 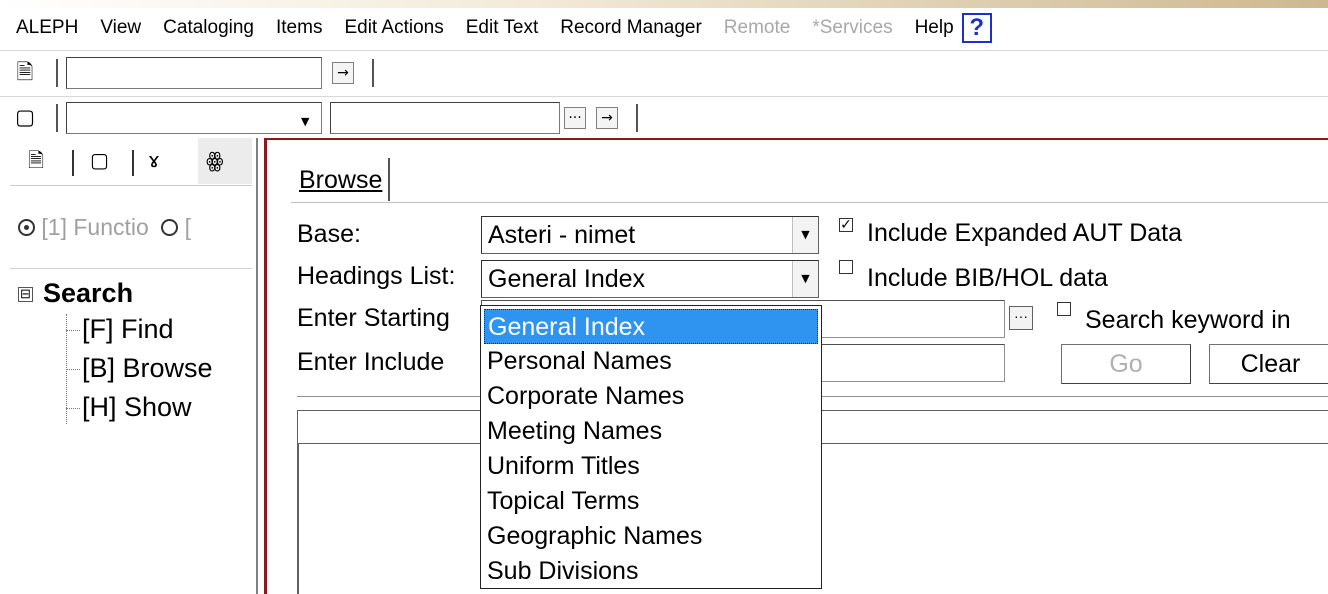 What do you see at coordinates (95, 227) in the screenshot?
I see `radio-label: [1] Functio` at bounding box center [95, 227].